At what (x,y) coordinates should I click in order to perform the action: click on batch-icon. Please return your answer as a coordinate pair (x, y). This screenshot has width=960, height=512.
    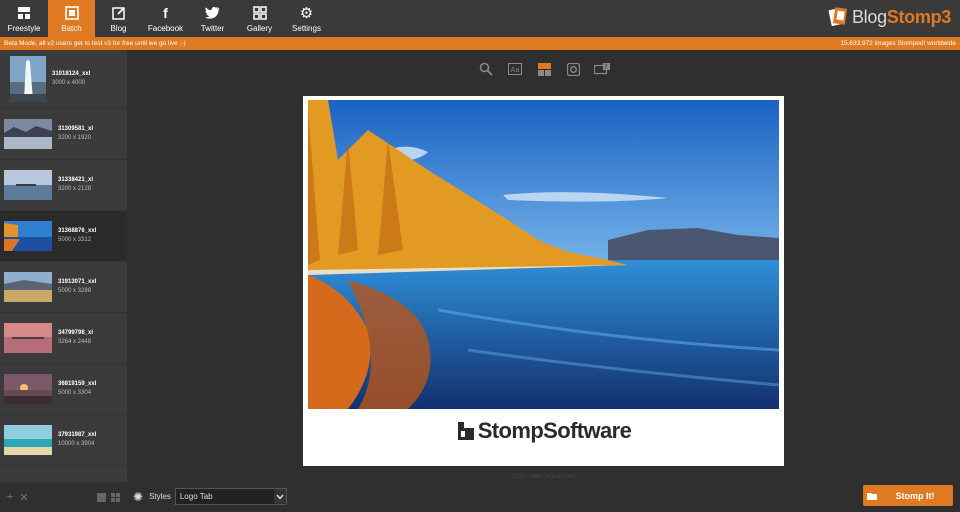
    Looking at the image, I should click on (72, 13).